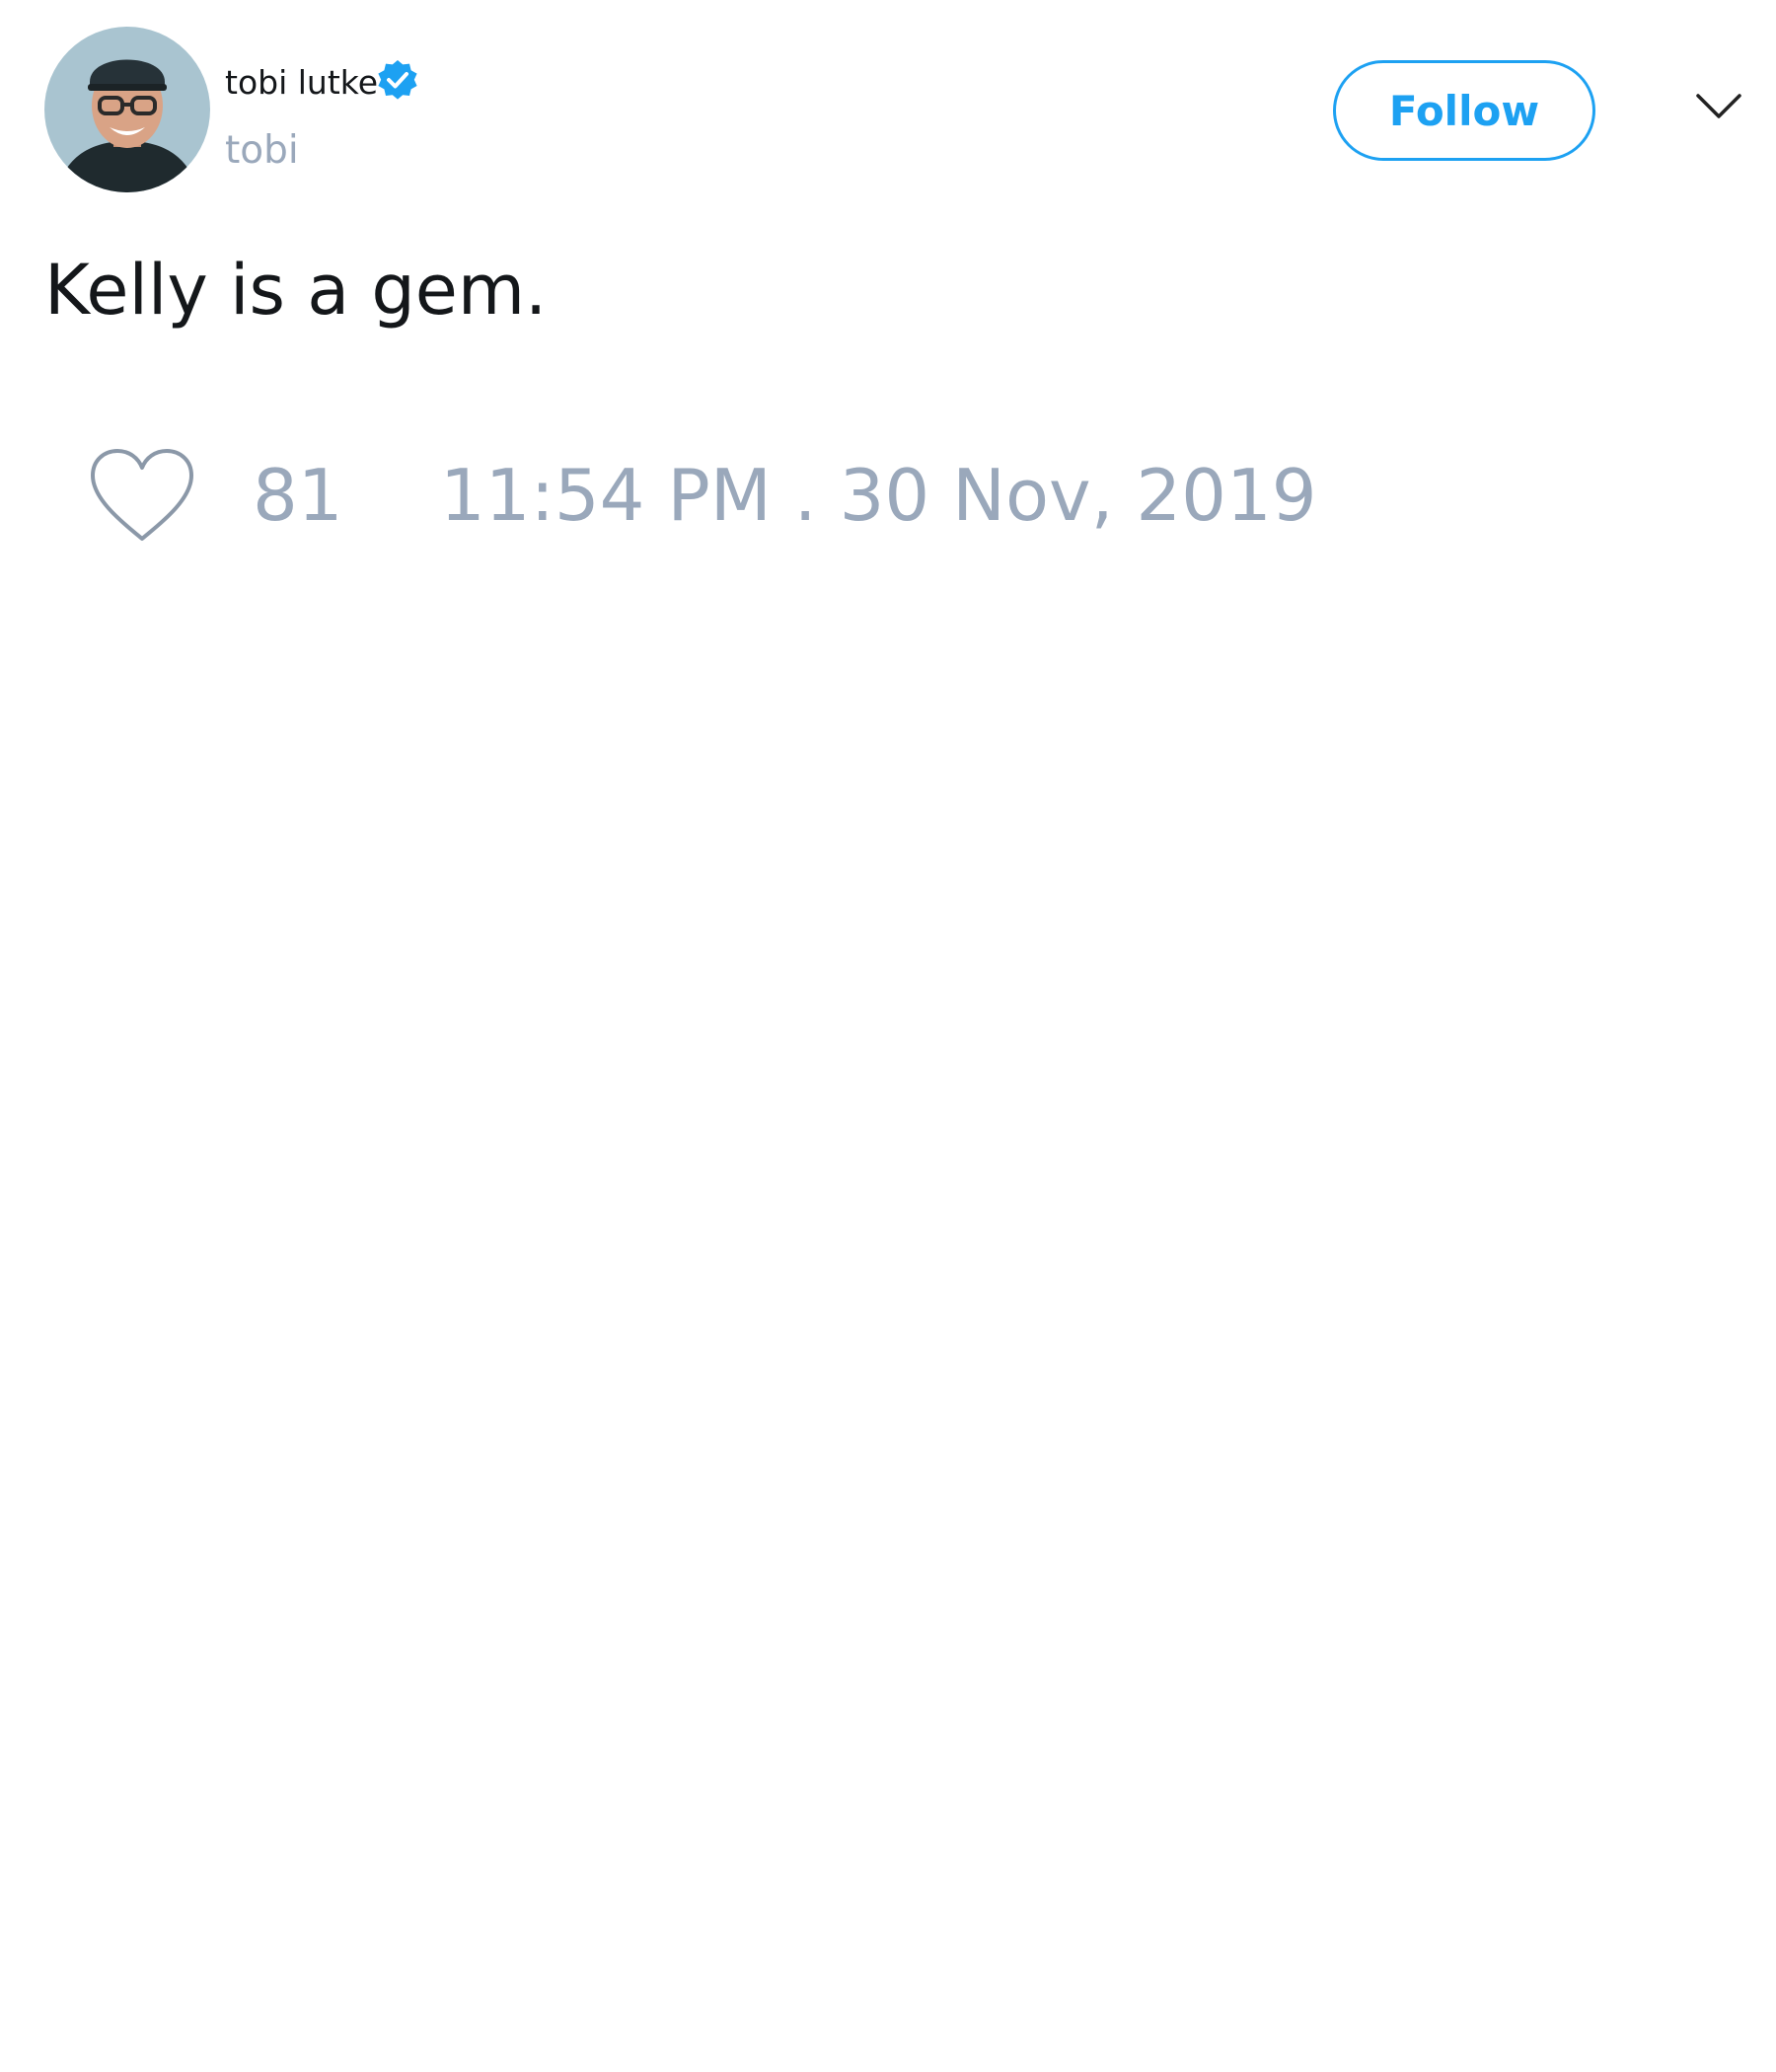  What do you see at coordinates (296, 290) in the screenshot?
I see `tweet-text: Kelly is a gem.` at bounding box center [296, 290].